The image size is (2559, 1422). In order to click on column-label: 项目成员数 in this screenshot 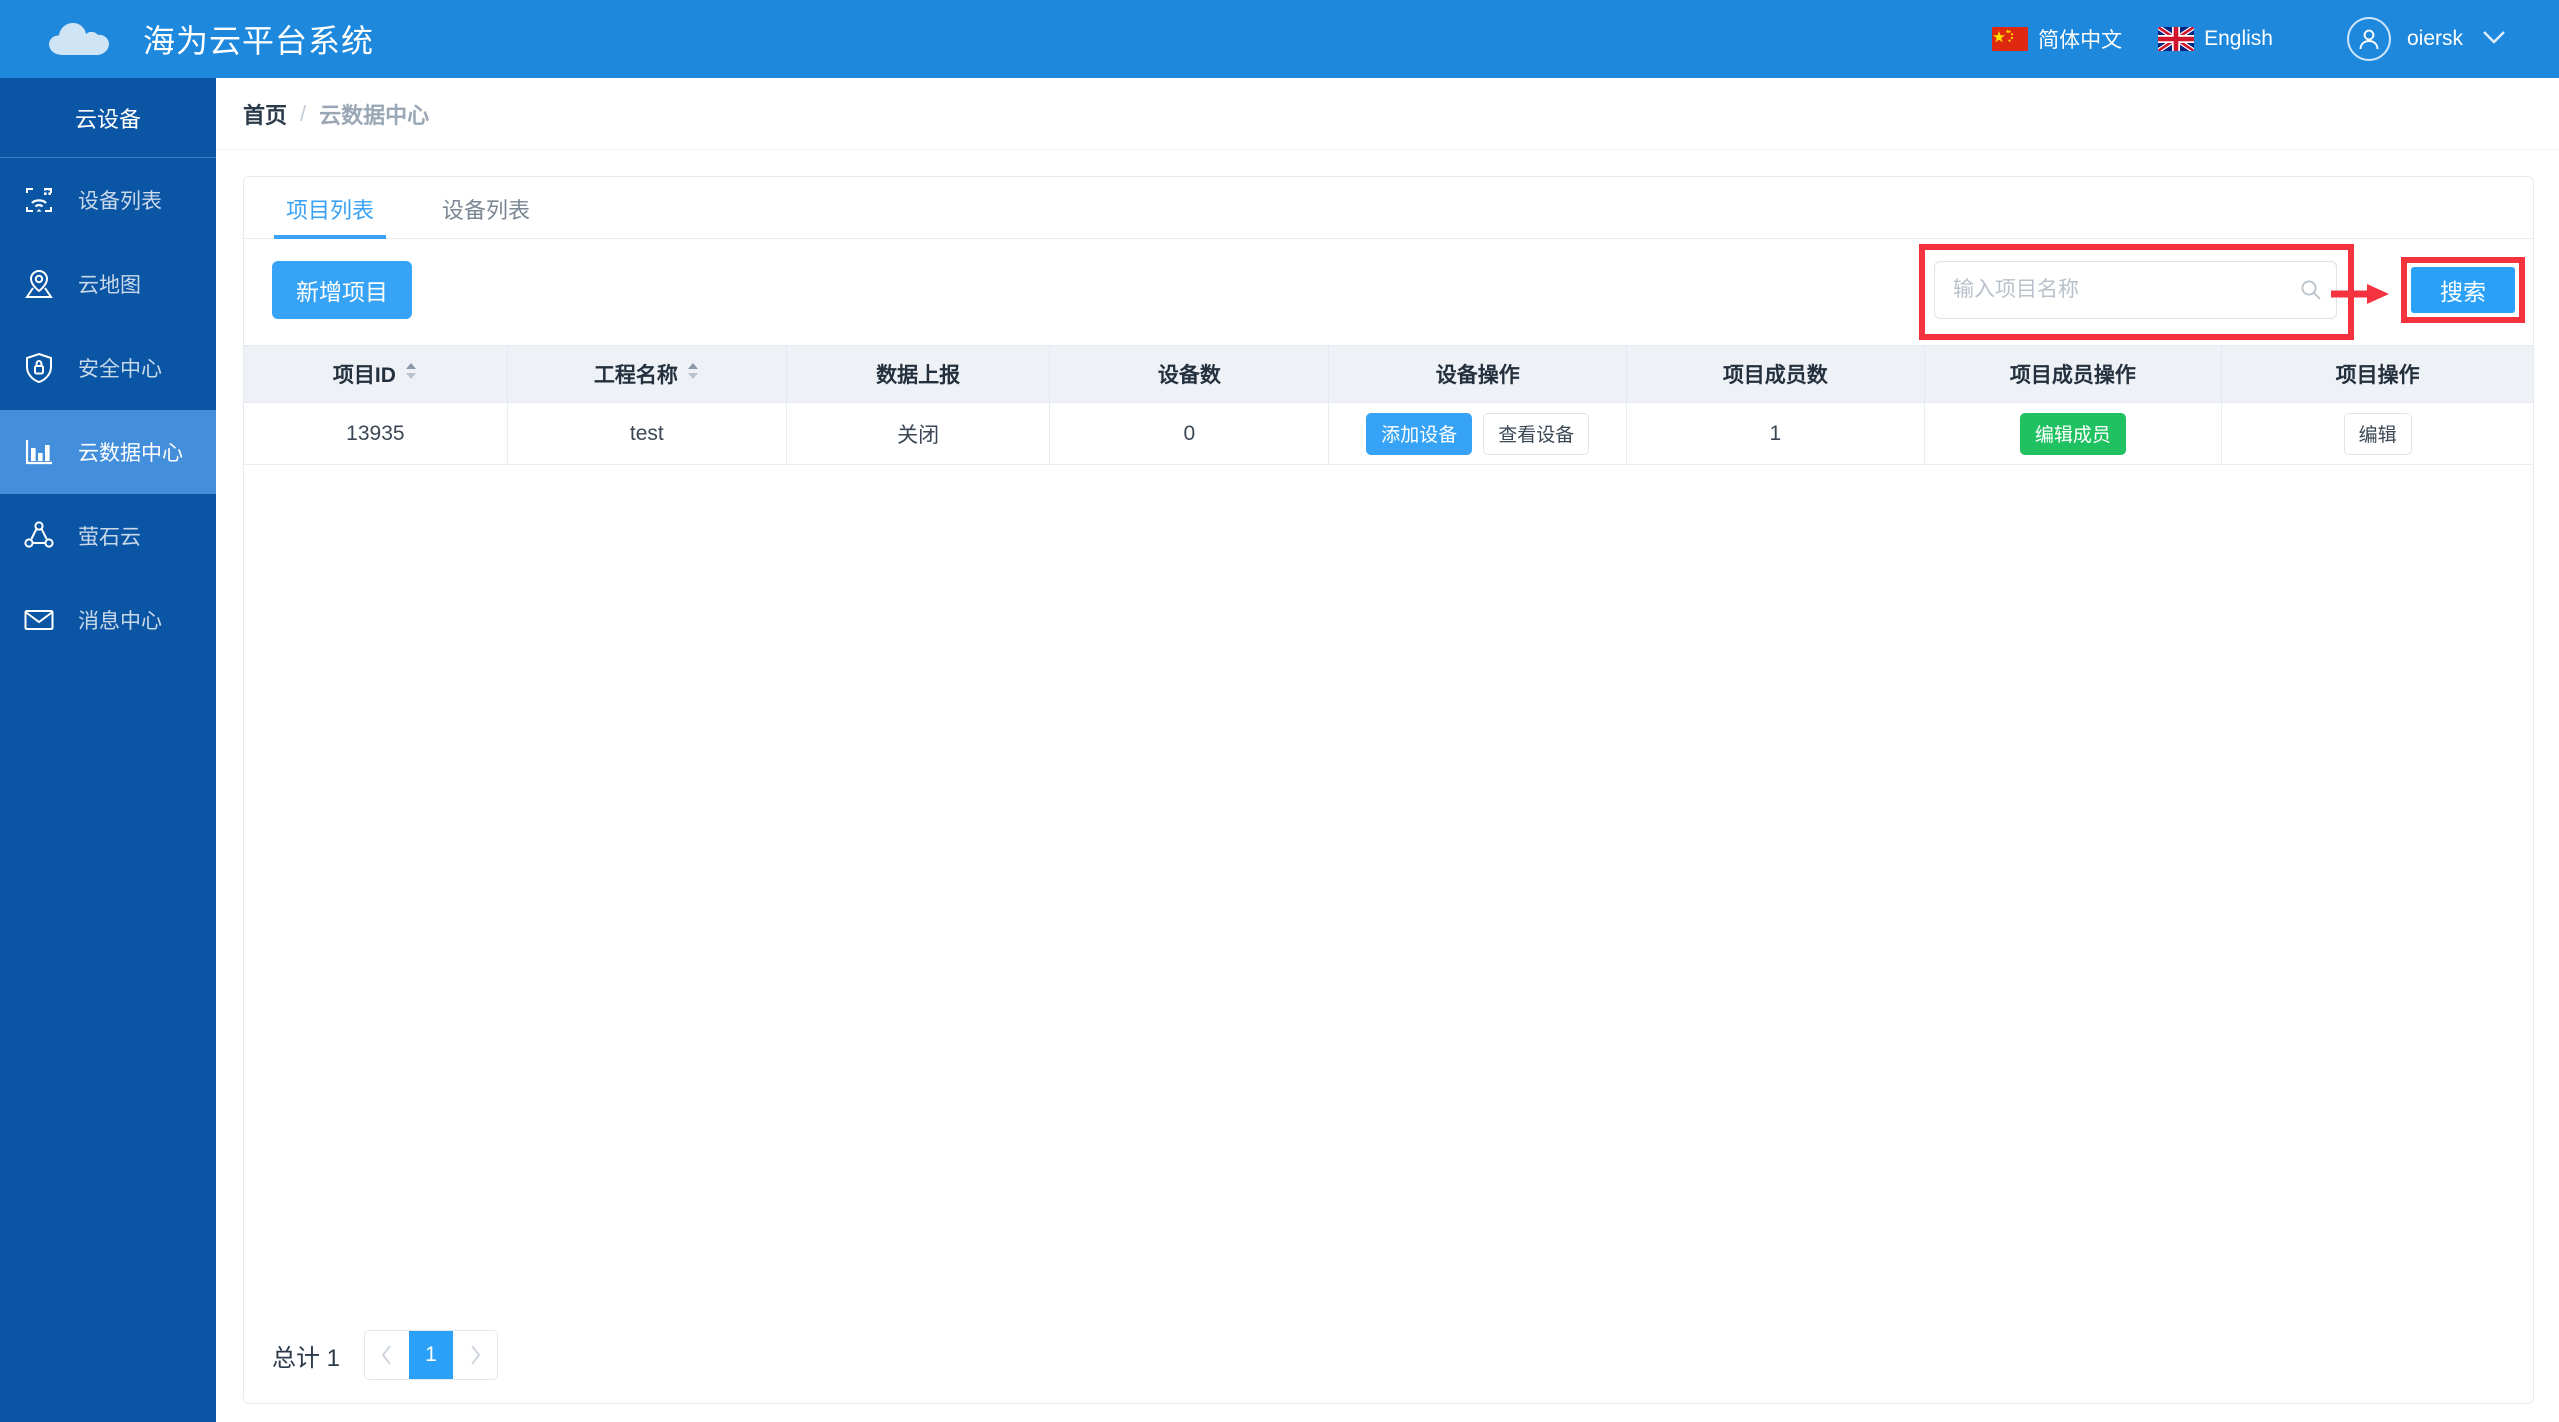, I will do `click(1775, 375)`.